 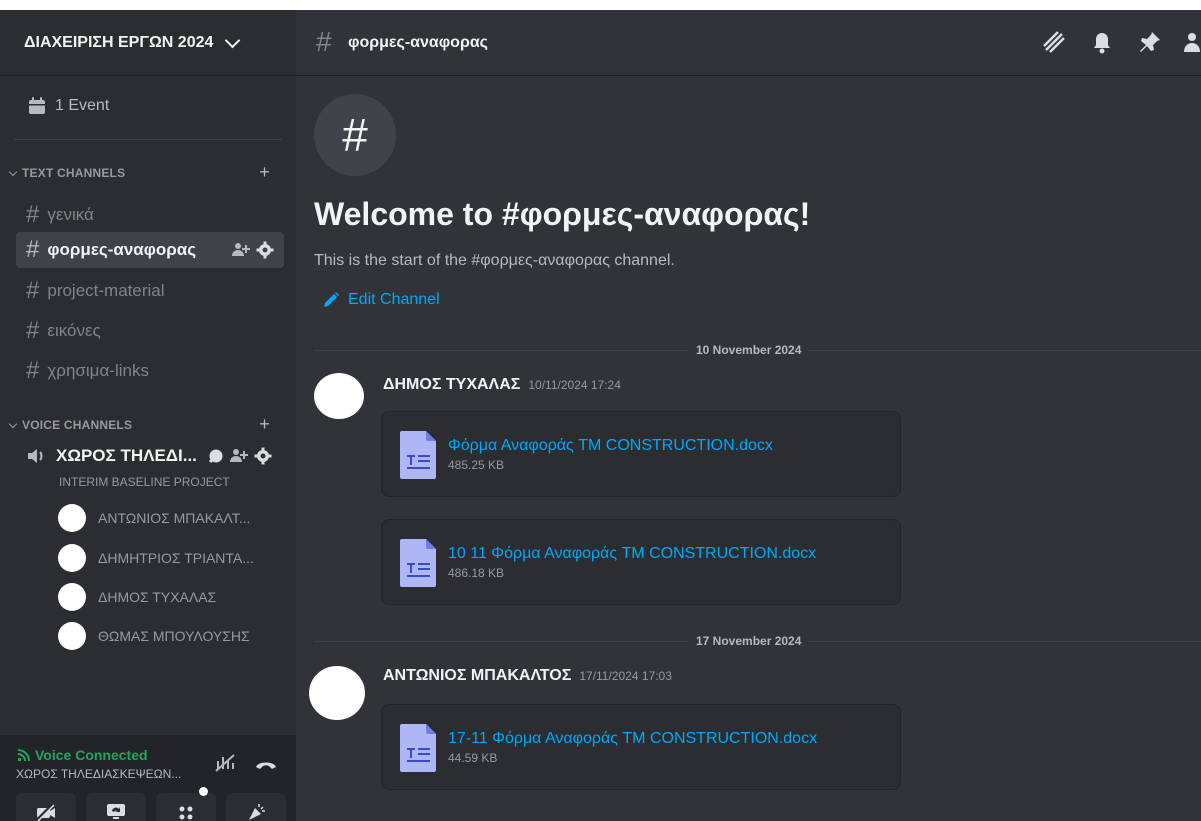 I want to click on soundboard-button, so click(x=256, y=807).